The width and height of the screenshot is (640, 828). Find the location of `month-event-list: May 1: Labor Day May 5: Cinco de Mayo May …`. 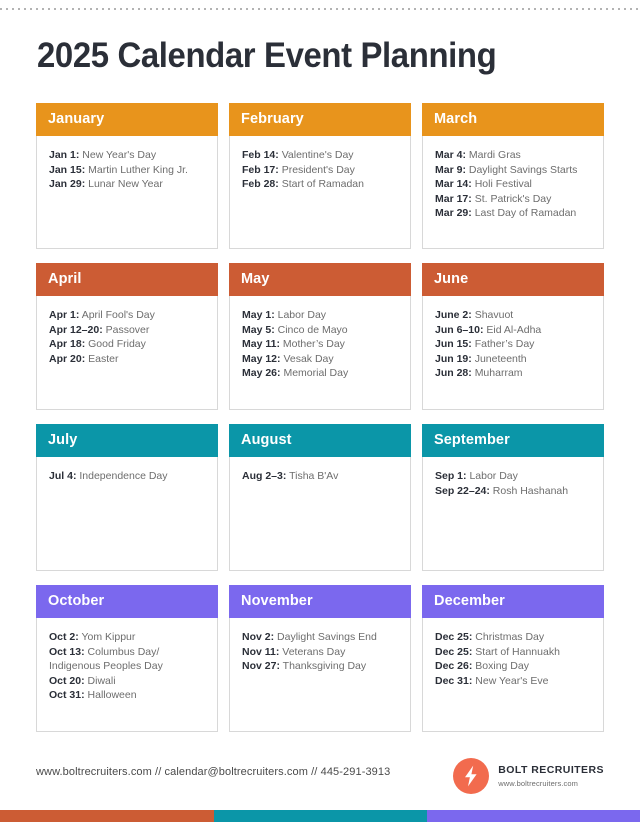

month-event-list: May 1: Labor Day May 5: Cinco de Mayo May … is located at coordinates (320, 353).